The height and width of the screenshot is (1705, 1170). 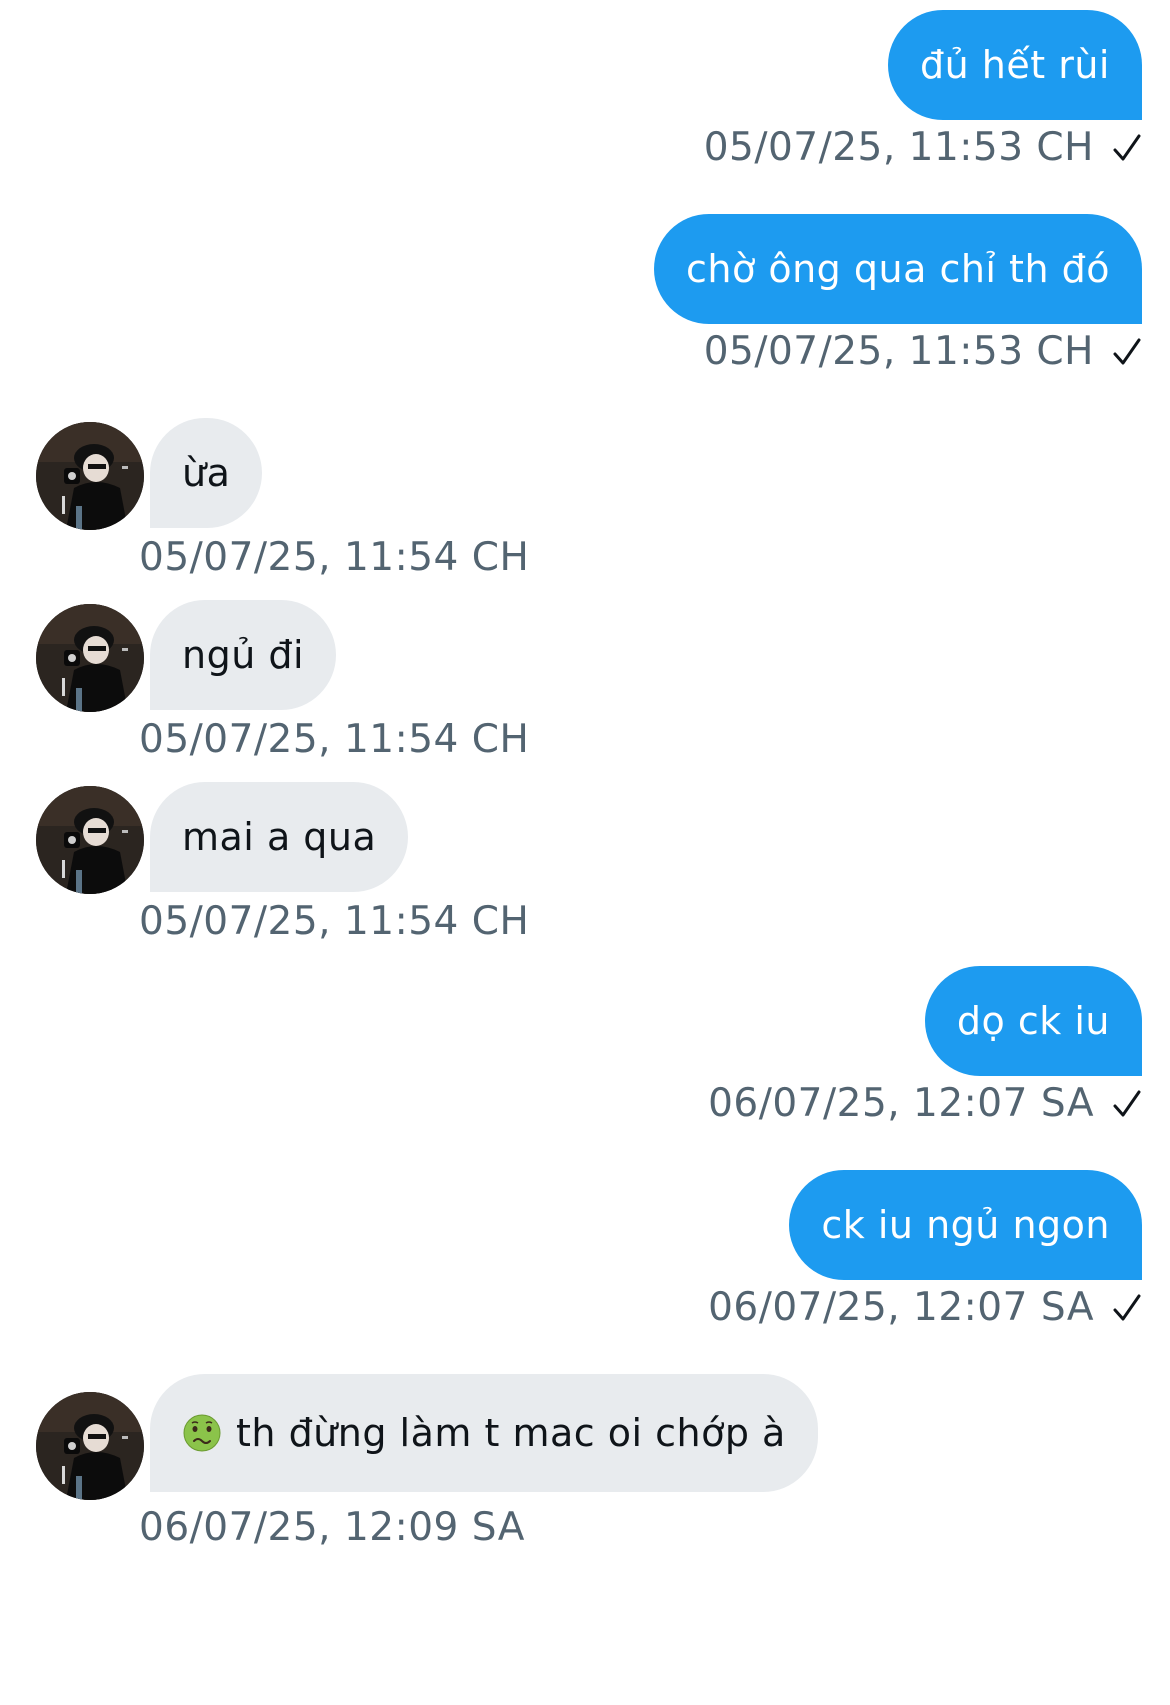 I want to click on message-incoming: mai a qua 05/07/25, 11:54 CH, so click(x=444, y=867).